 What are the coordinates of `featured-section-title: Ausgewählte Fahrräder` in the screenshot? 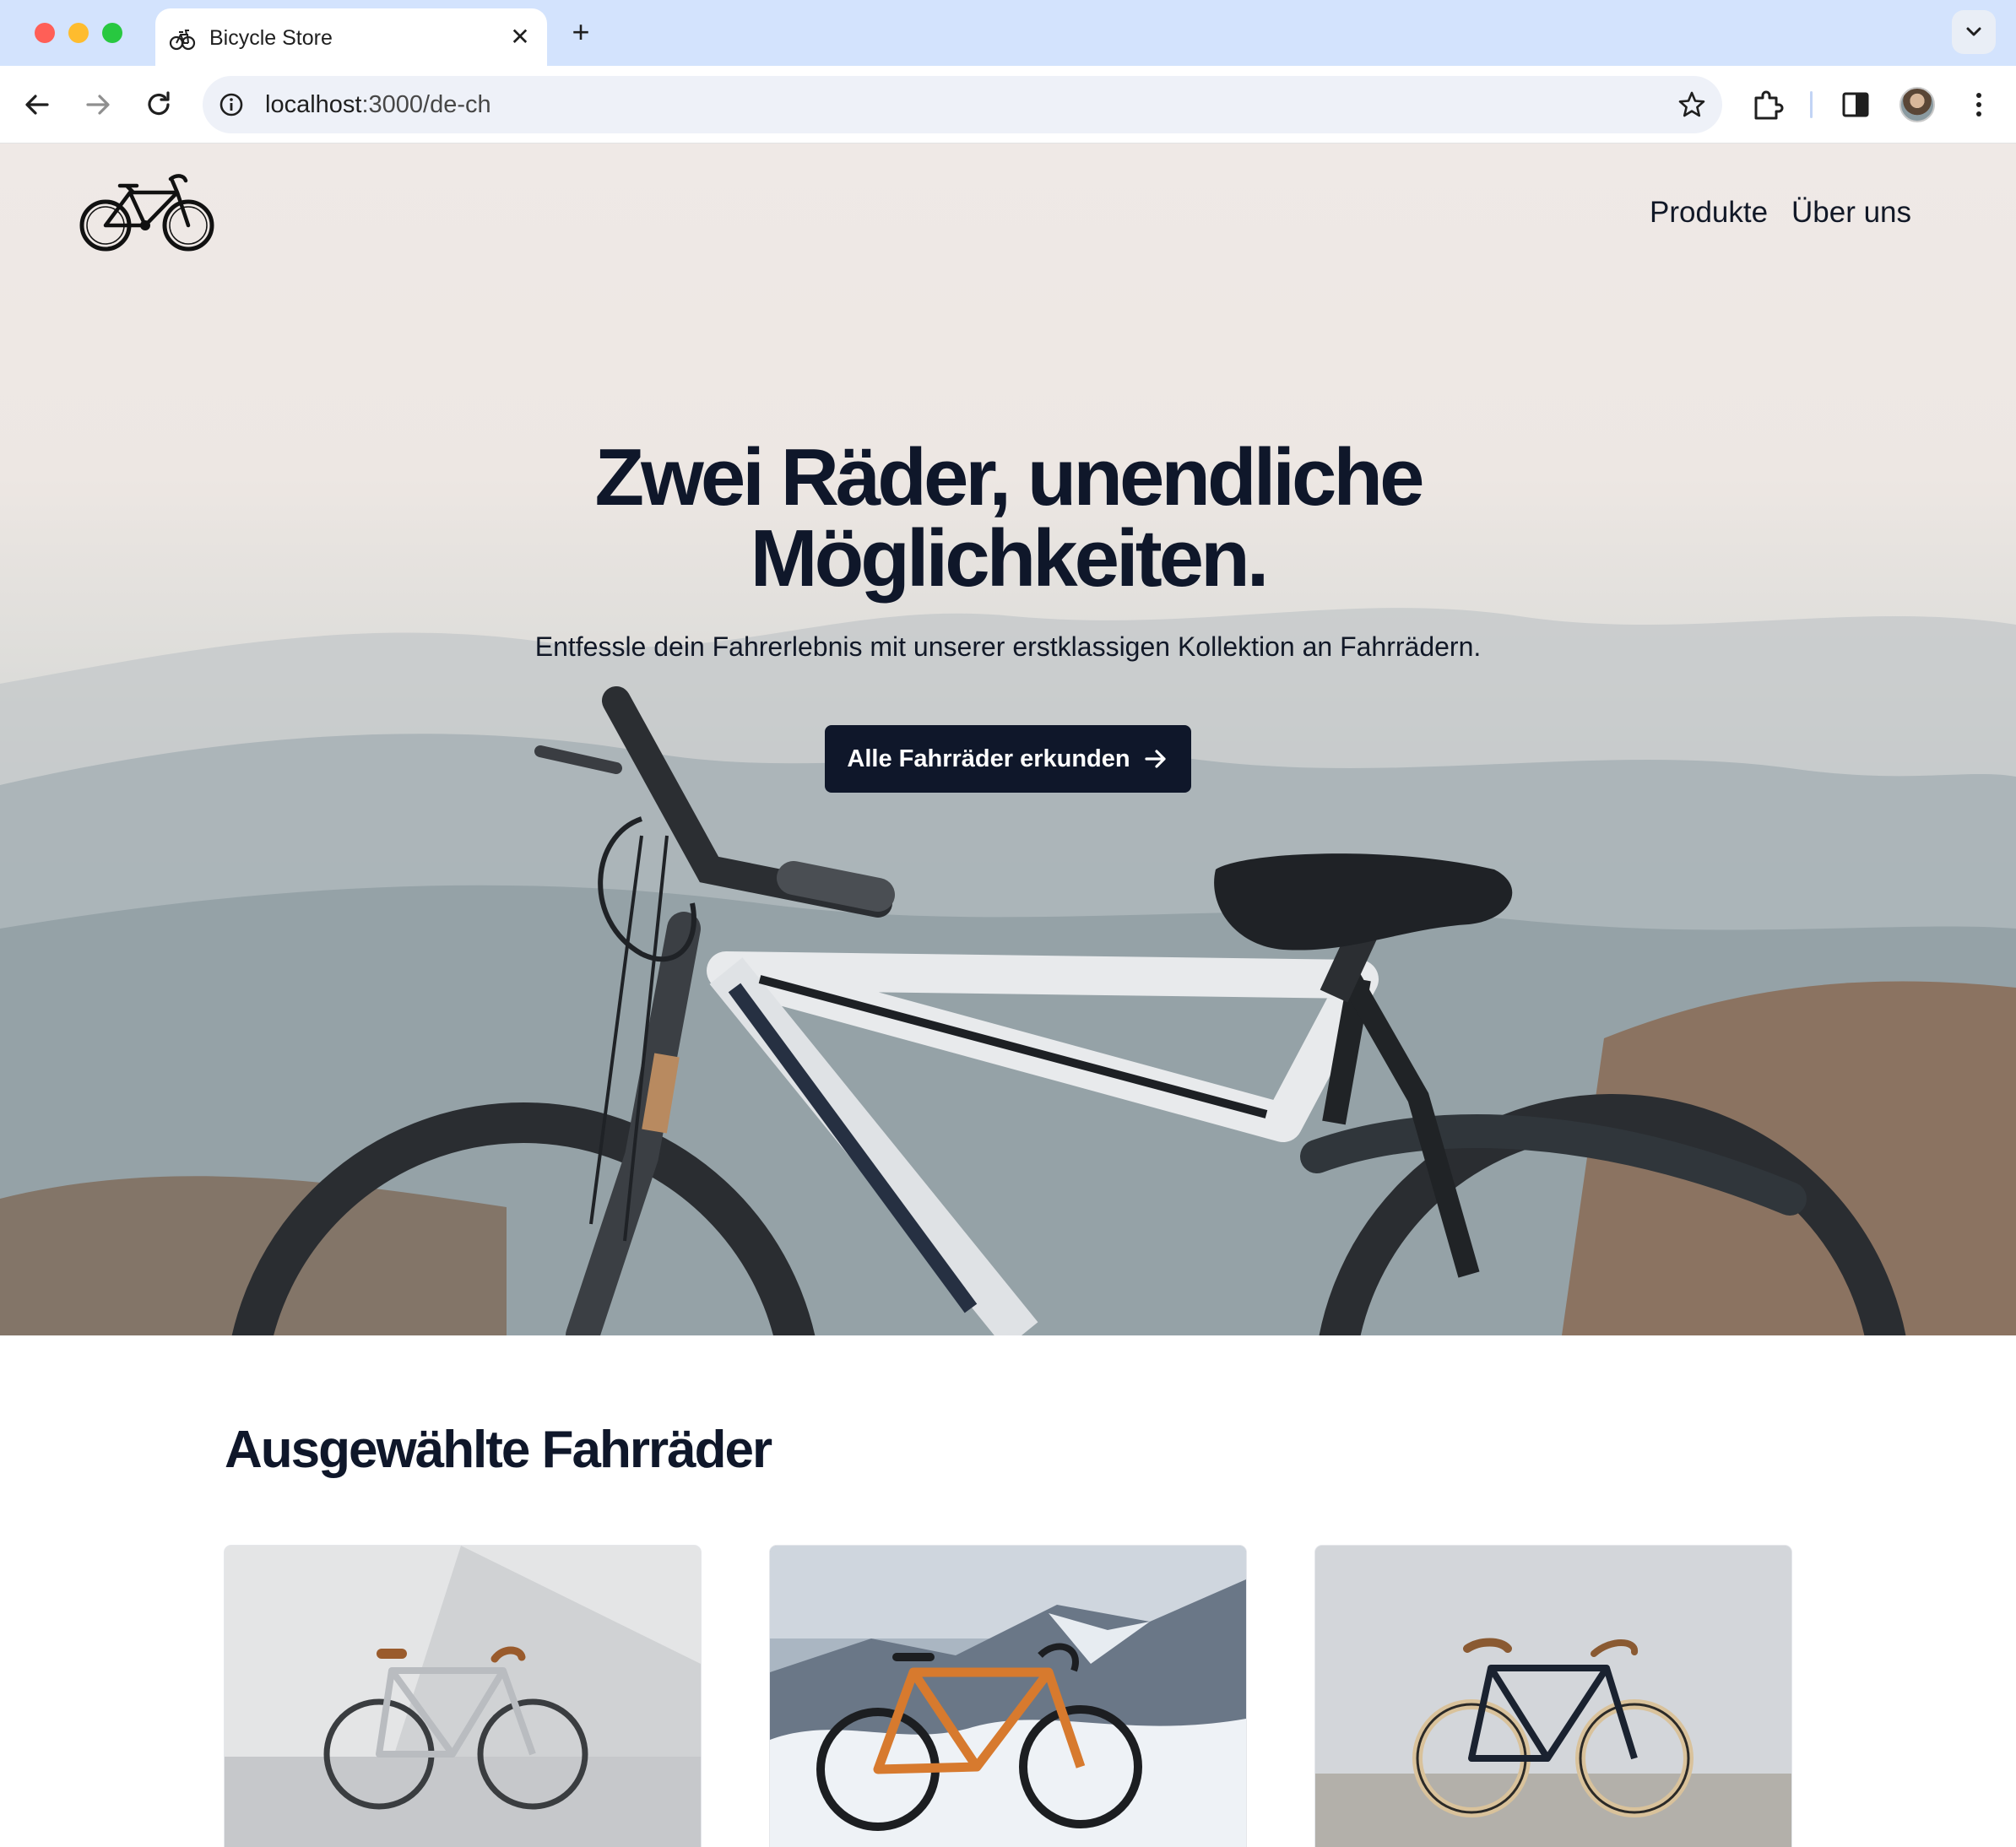 It's located at (498, 1450).